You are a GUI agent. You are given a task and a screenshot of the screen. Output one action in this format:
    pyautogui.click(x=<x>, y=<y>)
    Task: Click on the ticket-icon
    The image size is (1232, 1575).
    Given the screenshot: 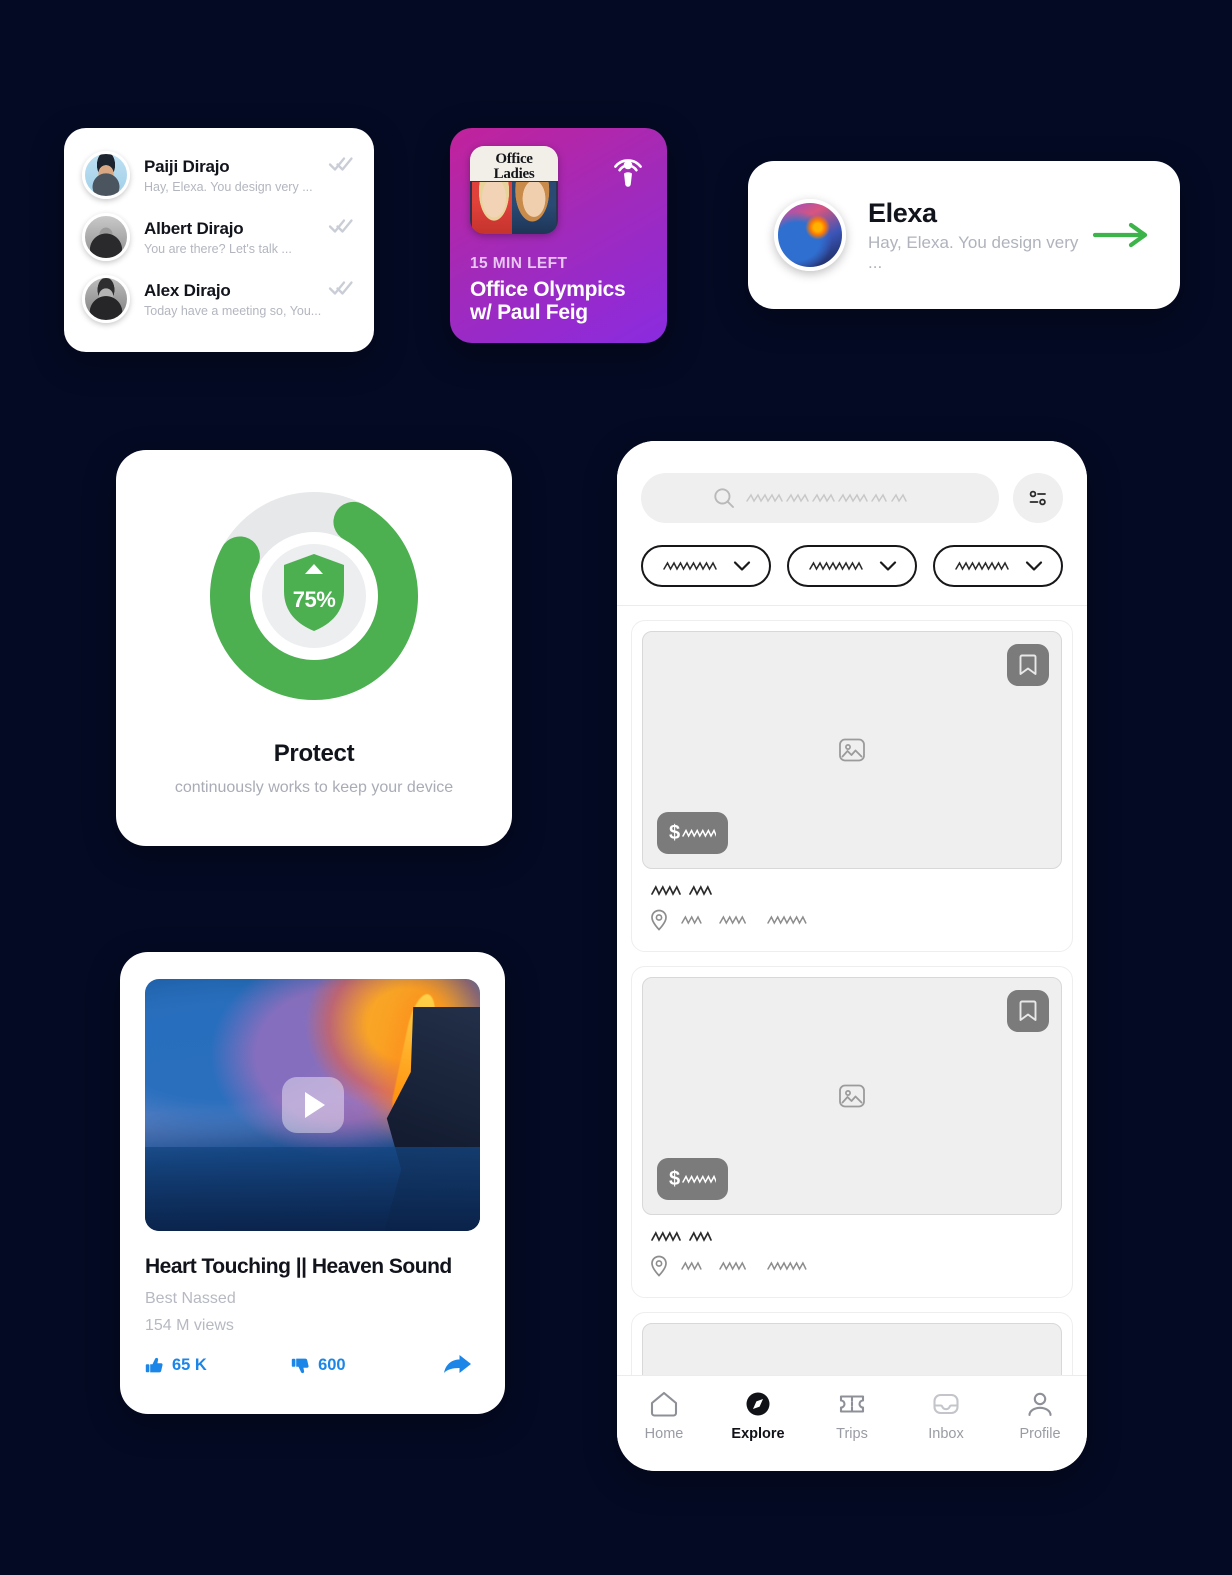 What is the action you would take?
    pyautogui.click(x=852, y=1404)
    